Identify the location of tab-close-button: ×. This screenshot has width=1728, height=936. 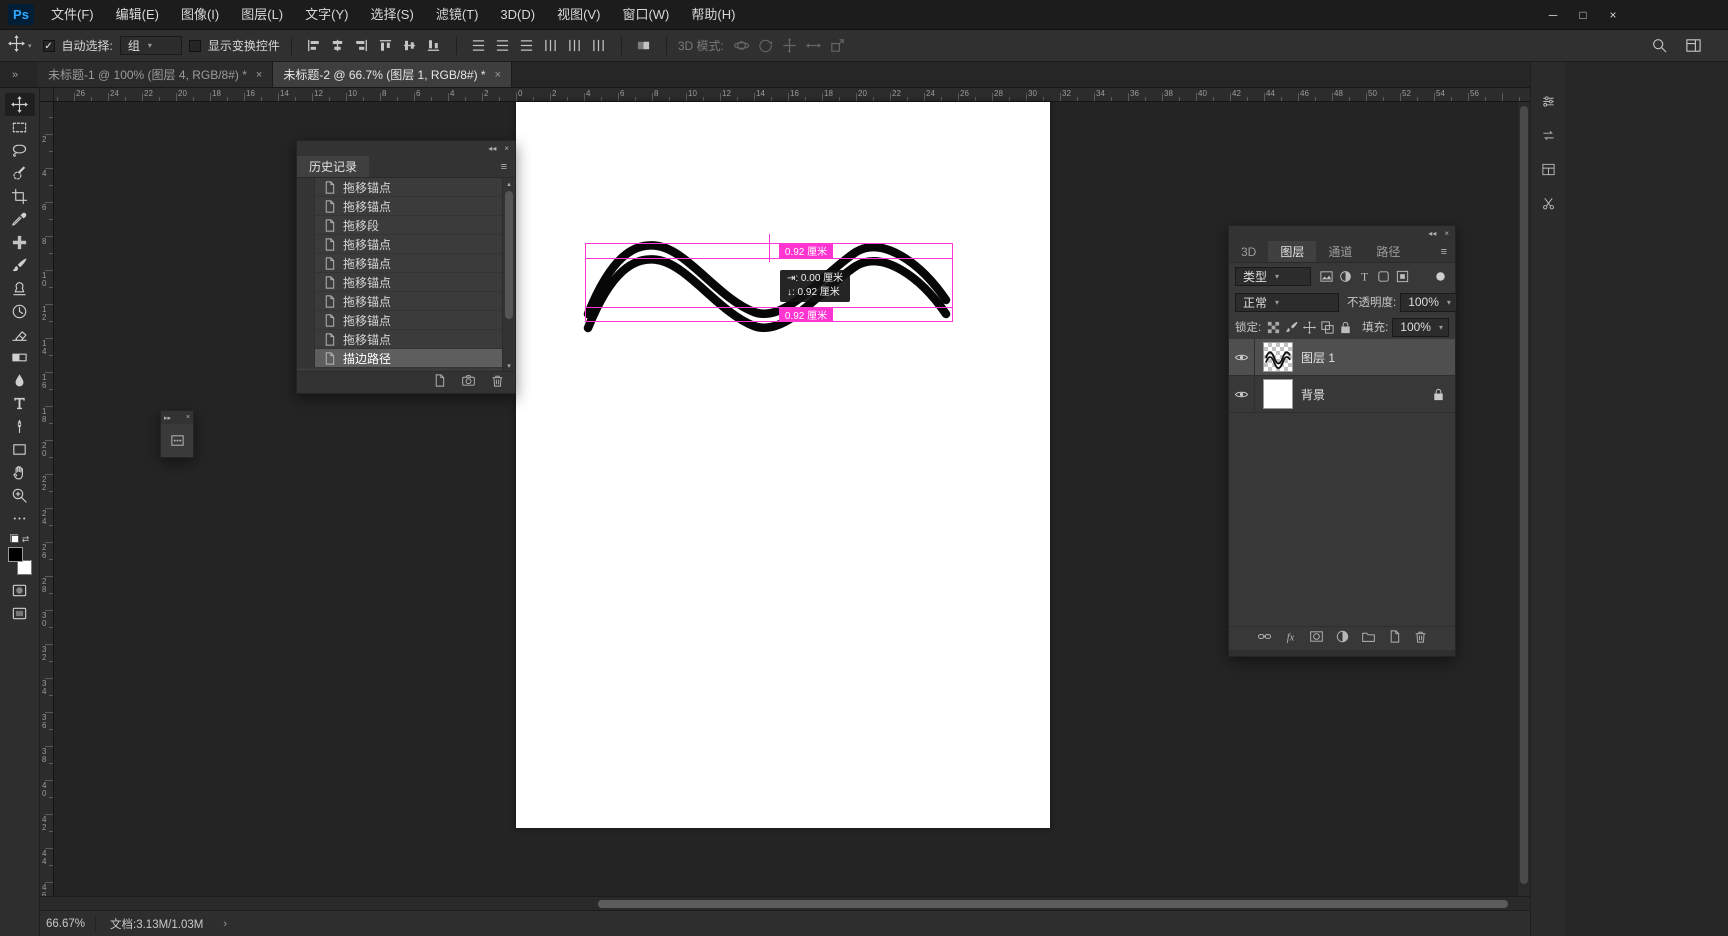
(498, 75).